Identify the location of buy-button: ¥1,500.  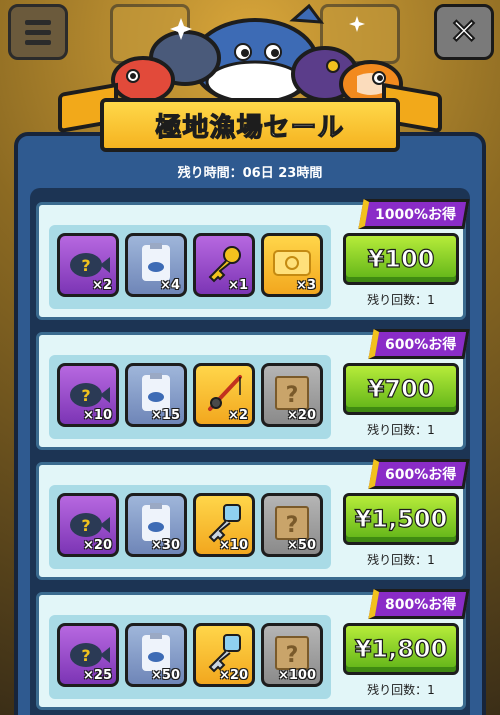
(401, 519).